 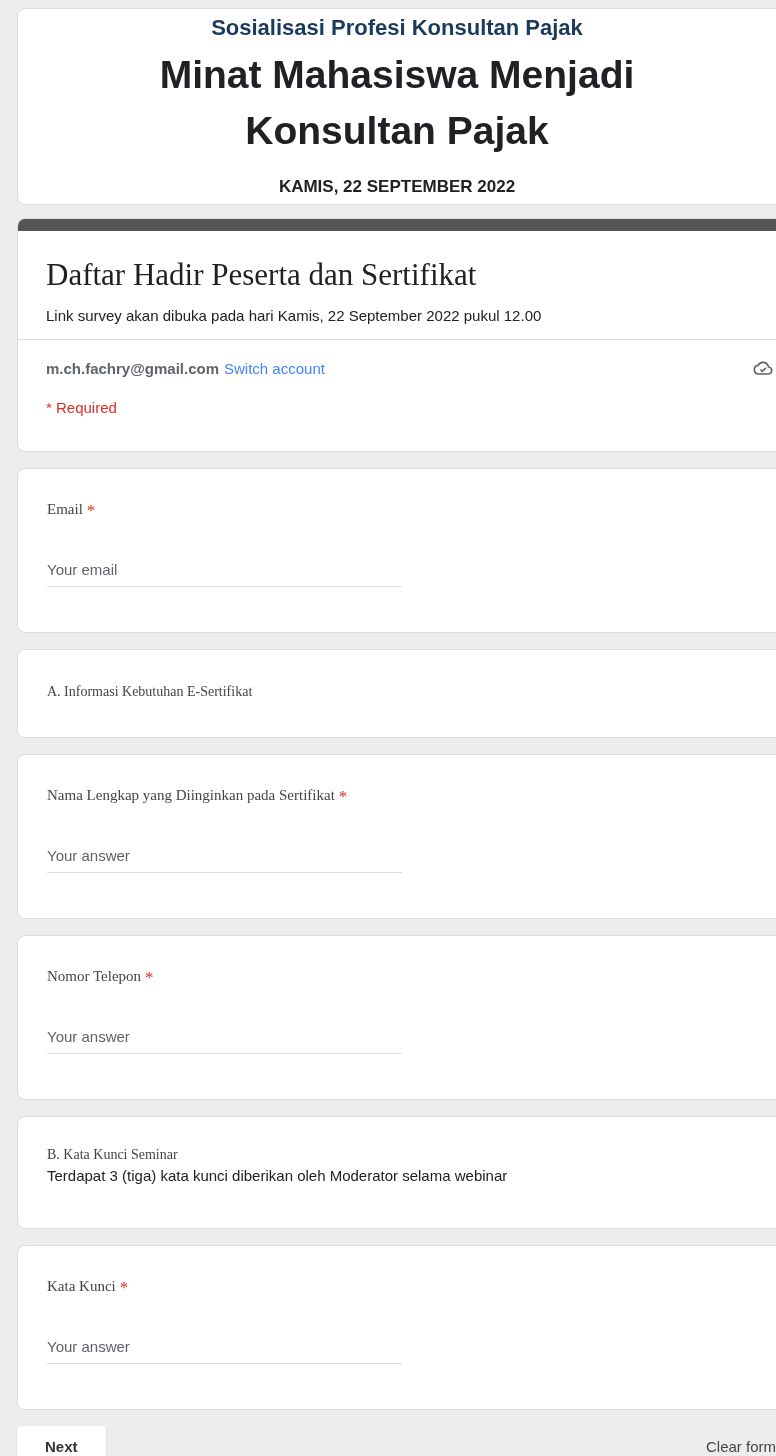 I want to click on section-title: B. Kata Kunci Seminar, so click(x=113, y=1155).